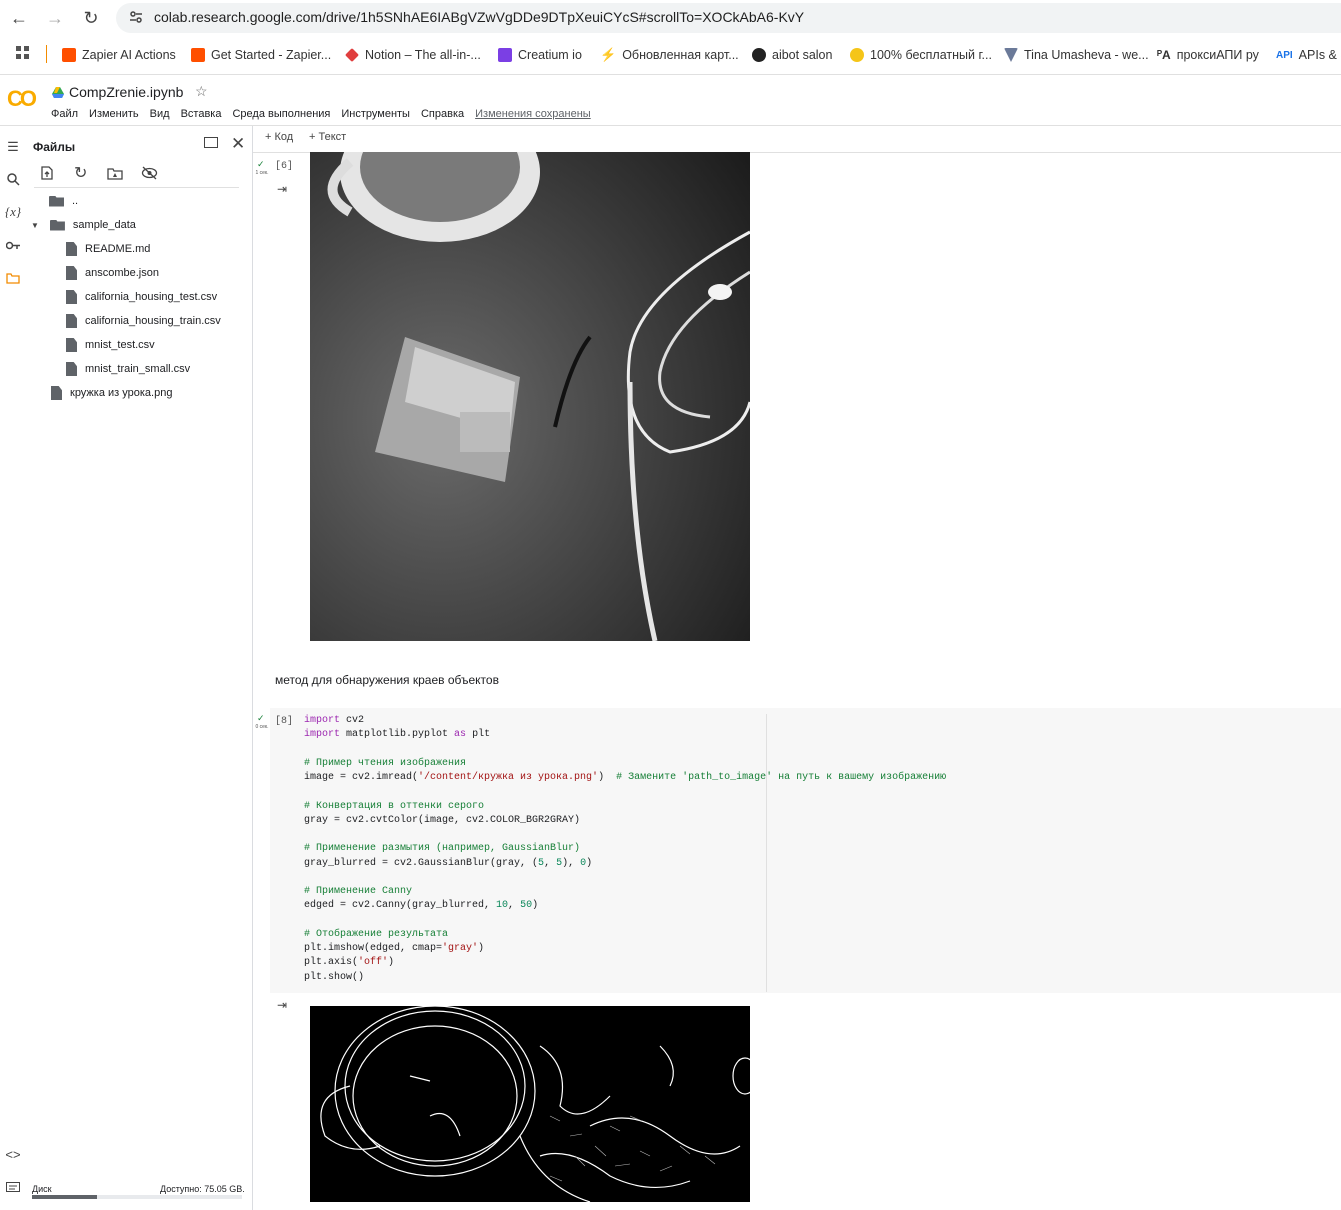 The image size is (1341, 1210). Describe the element at coordinates (110, 345) in the screenshot. I see `tree-file: mnist_test.csv` at that location.